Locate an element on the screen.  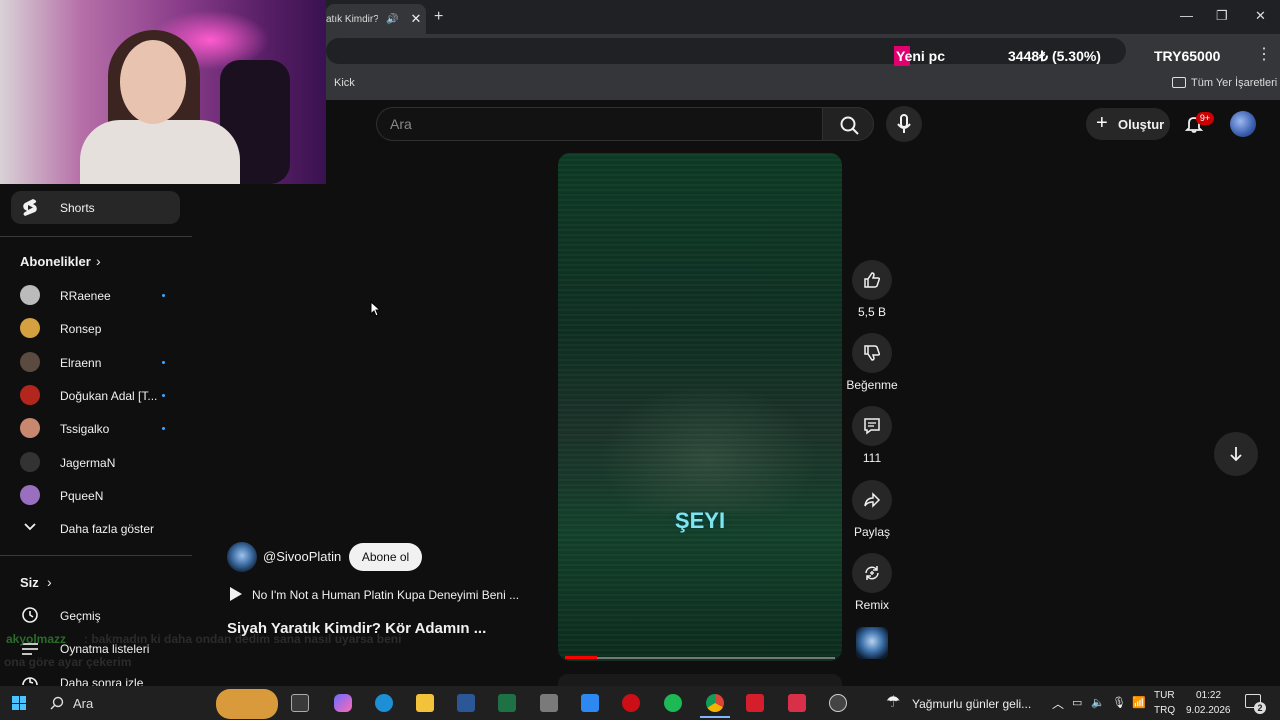
browser-tab: atık Kimdir? 🔊 ✕ is located at coordinates (376, 19).